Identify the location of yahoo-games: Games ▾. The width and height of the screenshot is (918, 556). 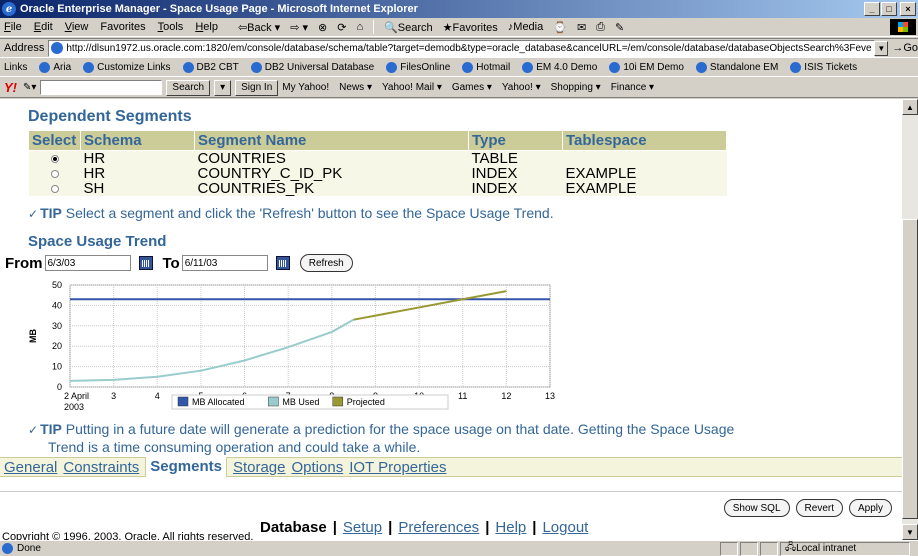
(472, 87).